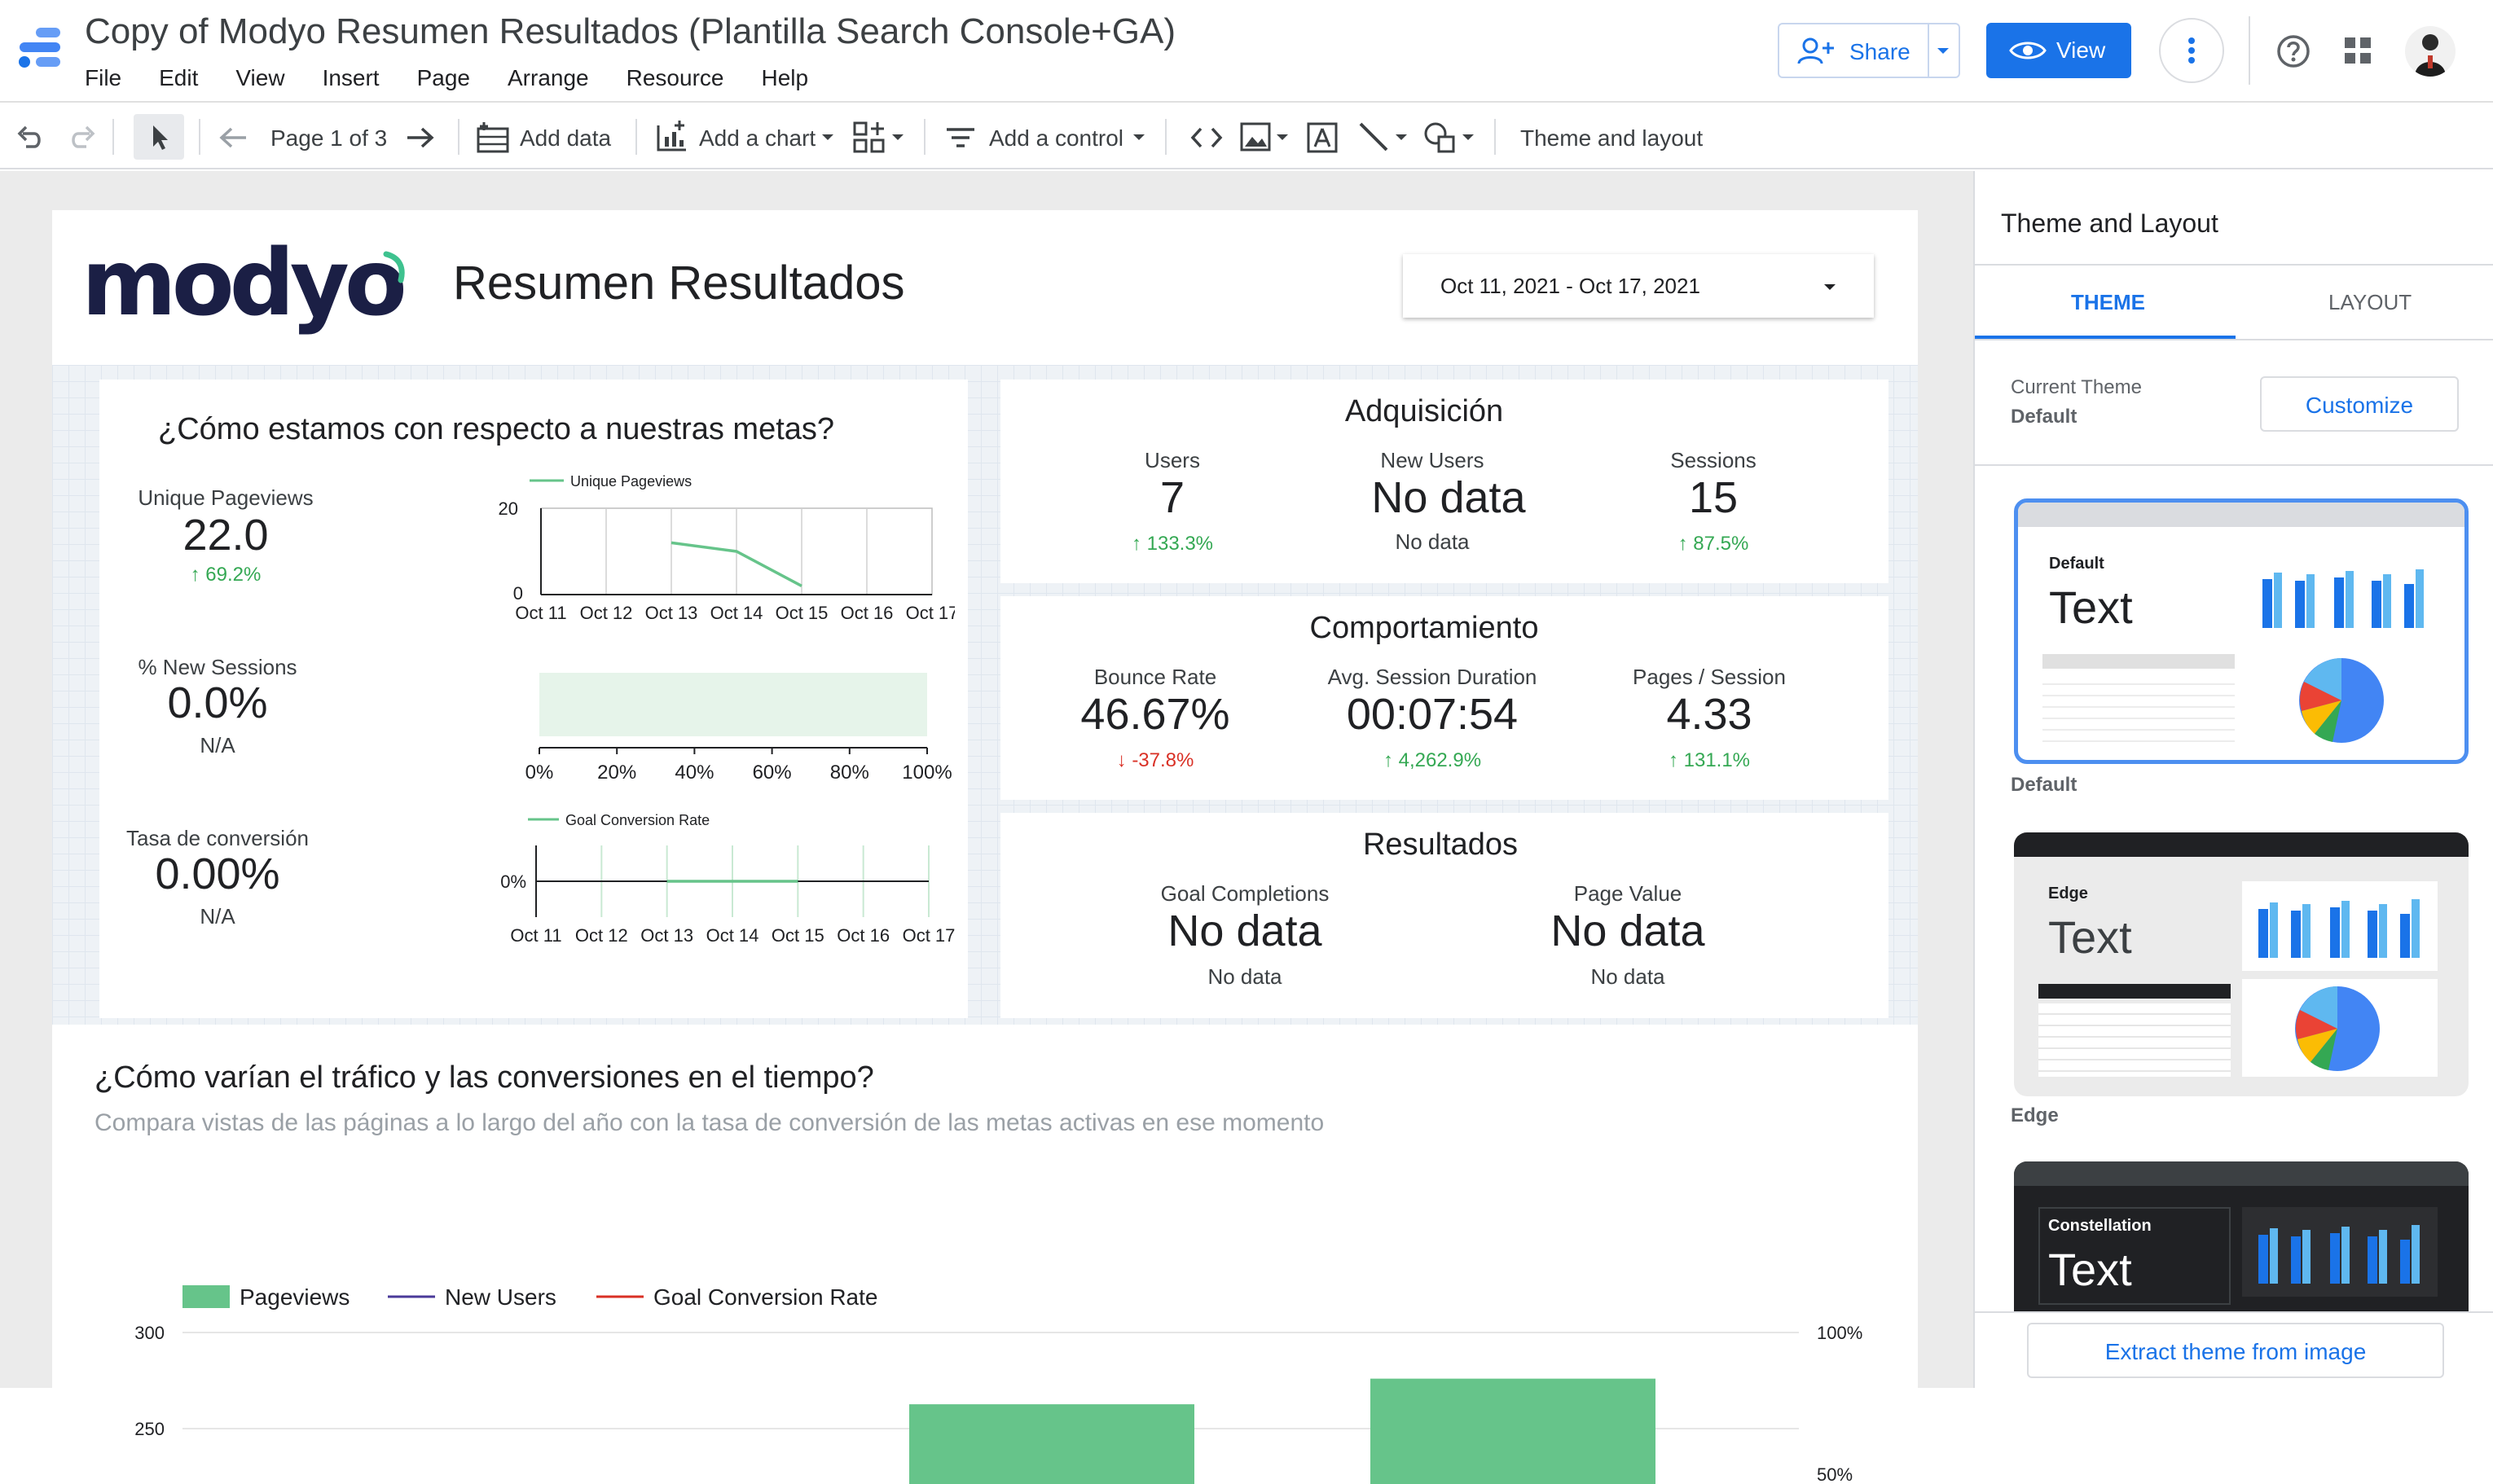 The height and width of the screenshot is (1484, 2493). Describe the element at coordinates (40, 49) in the screenshot. I see `data-studio-logo-icon` at that location.